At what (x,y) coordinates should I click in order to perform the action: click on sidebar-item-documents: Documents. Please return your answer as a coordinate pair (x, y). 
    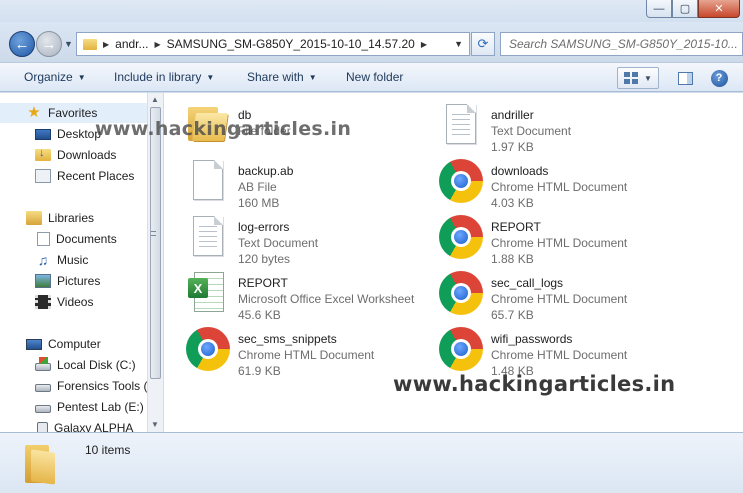
    Looking at the image, I should click on (58, 239).